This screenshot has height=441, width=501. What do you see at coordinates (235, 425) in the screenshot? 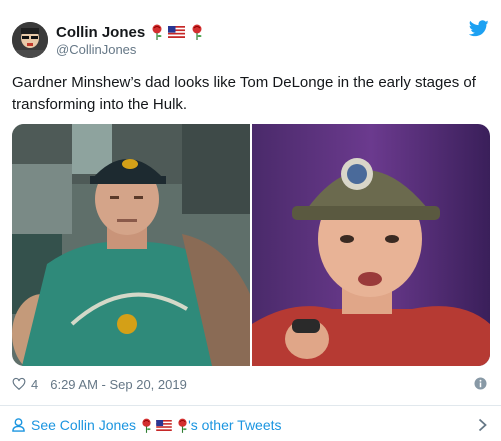
I see `footer-suffix-text: 's other Tweets` at bounding box center [235, 425].